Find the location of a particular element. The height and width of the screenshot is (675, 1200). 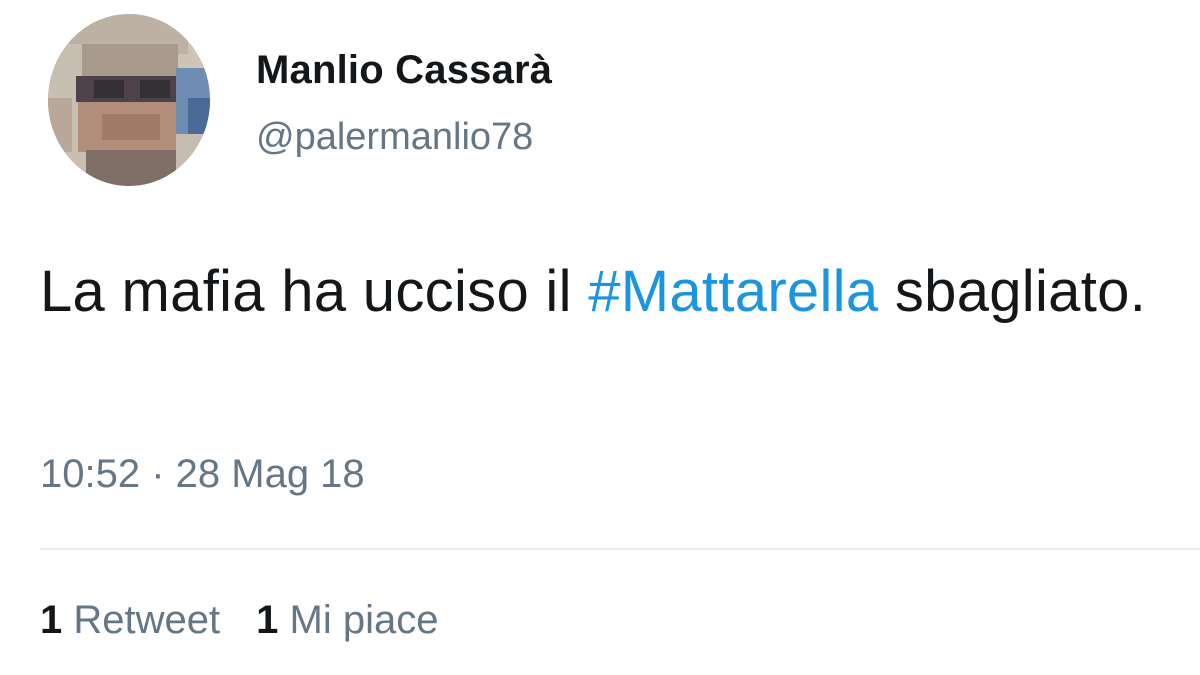

author-display-name: Manlio Cassarà is located at coordinates (404, 70).